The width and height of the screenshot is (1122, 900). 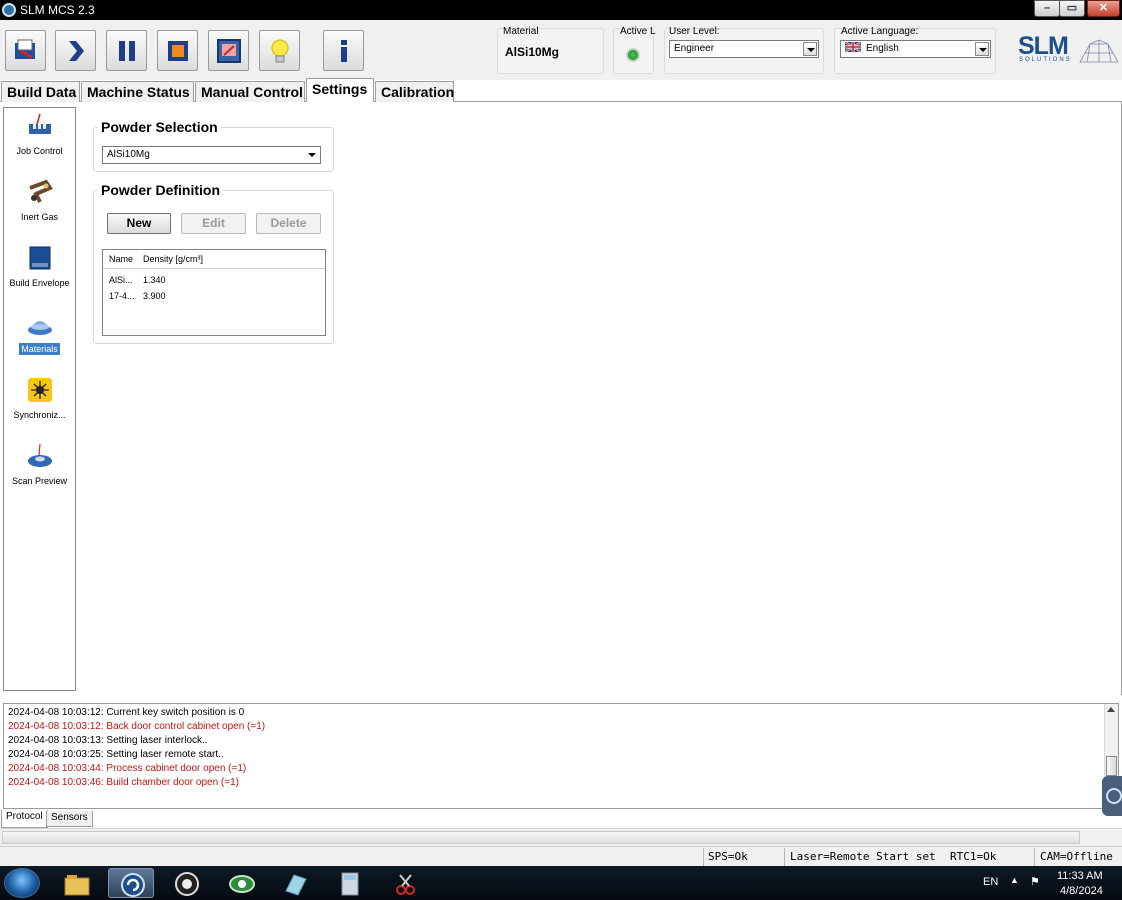 I want to click on status-rtc: RTC1=Ok, so click(x=973, y=856).